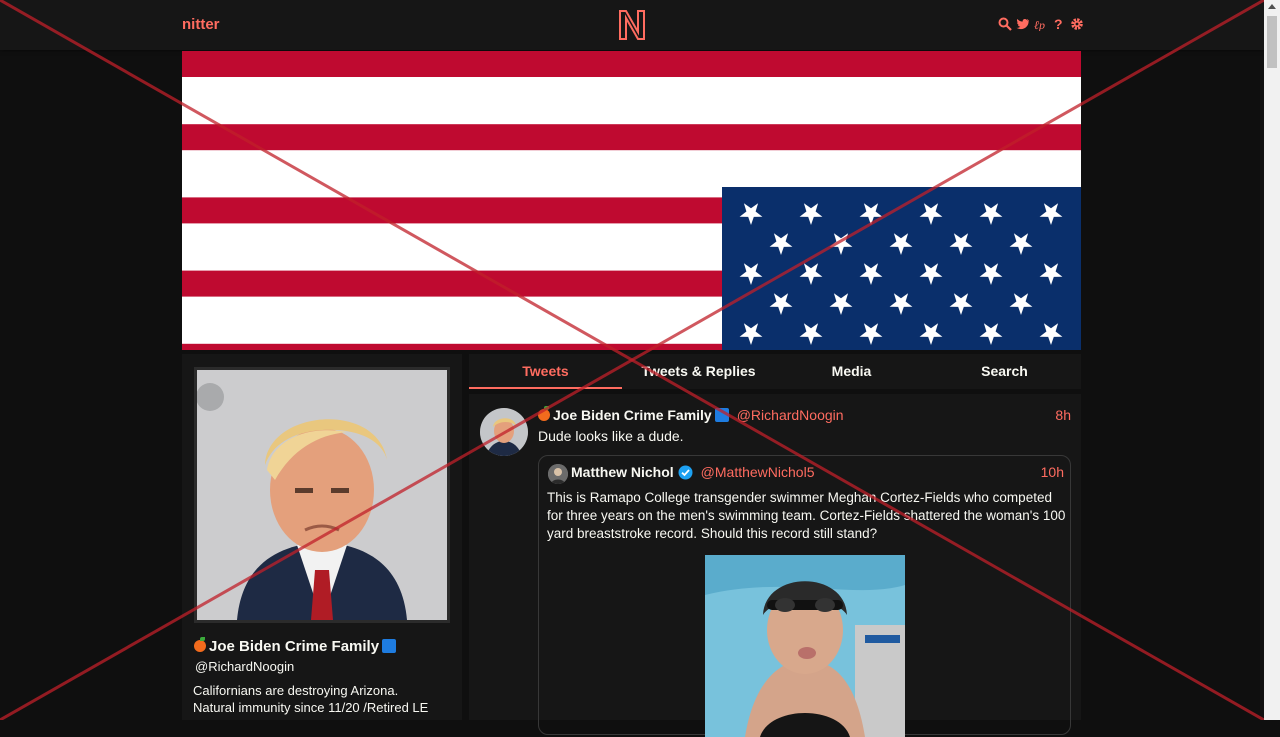  I want to click on tweet-avatar, so click(504, 432).